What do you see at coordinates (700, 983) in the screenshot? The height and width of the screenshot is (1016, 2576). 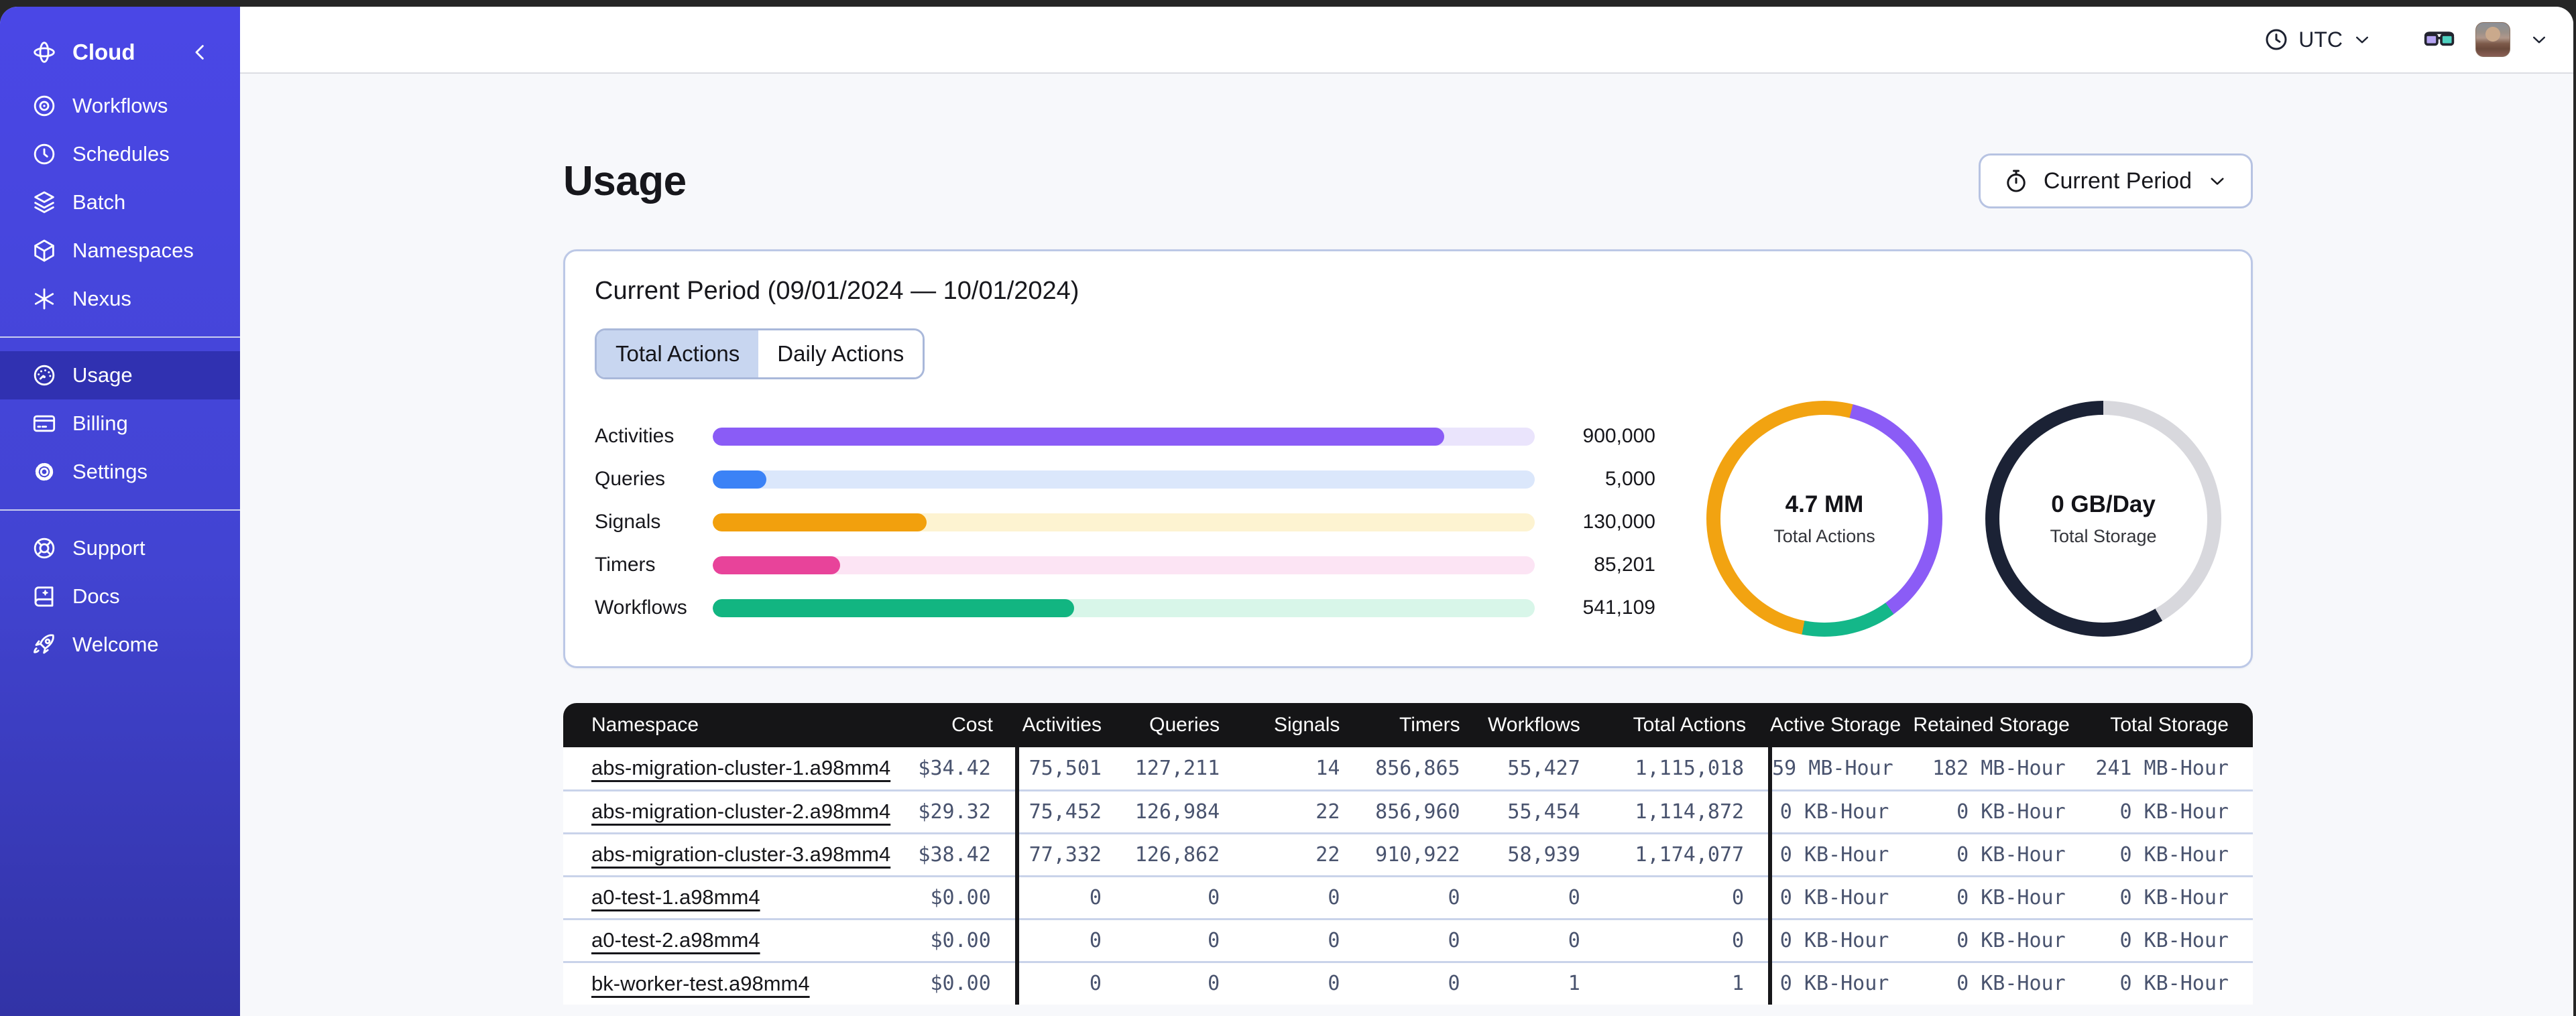 I see `namespace-link: bk-worker-test.a98mm4` at bounding box center [700, 983].